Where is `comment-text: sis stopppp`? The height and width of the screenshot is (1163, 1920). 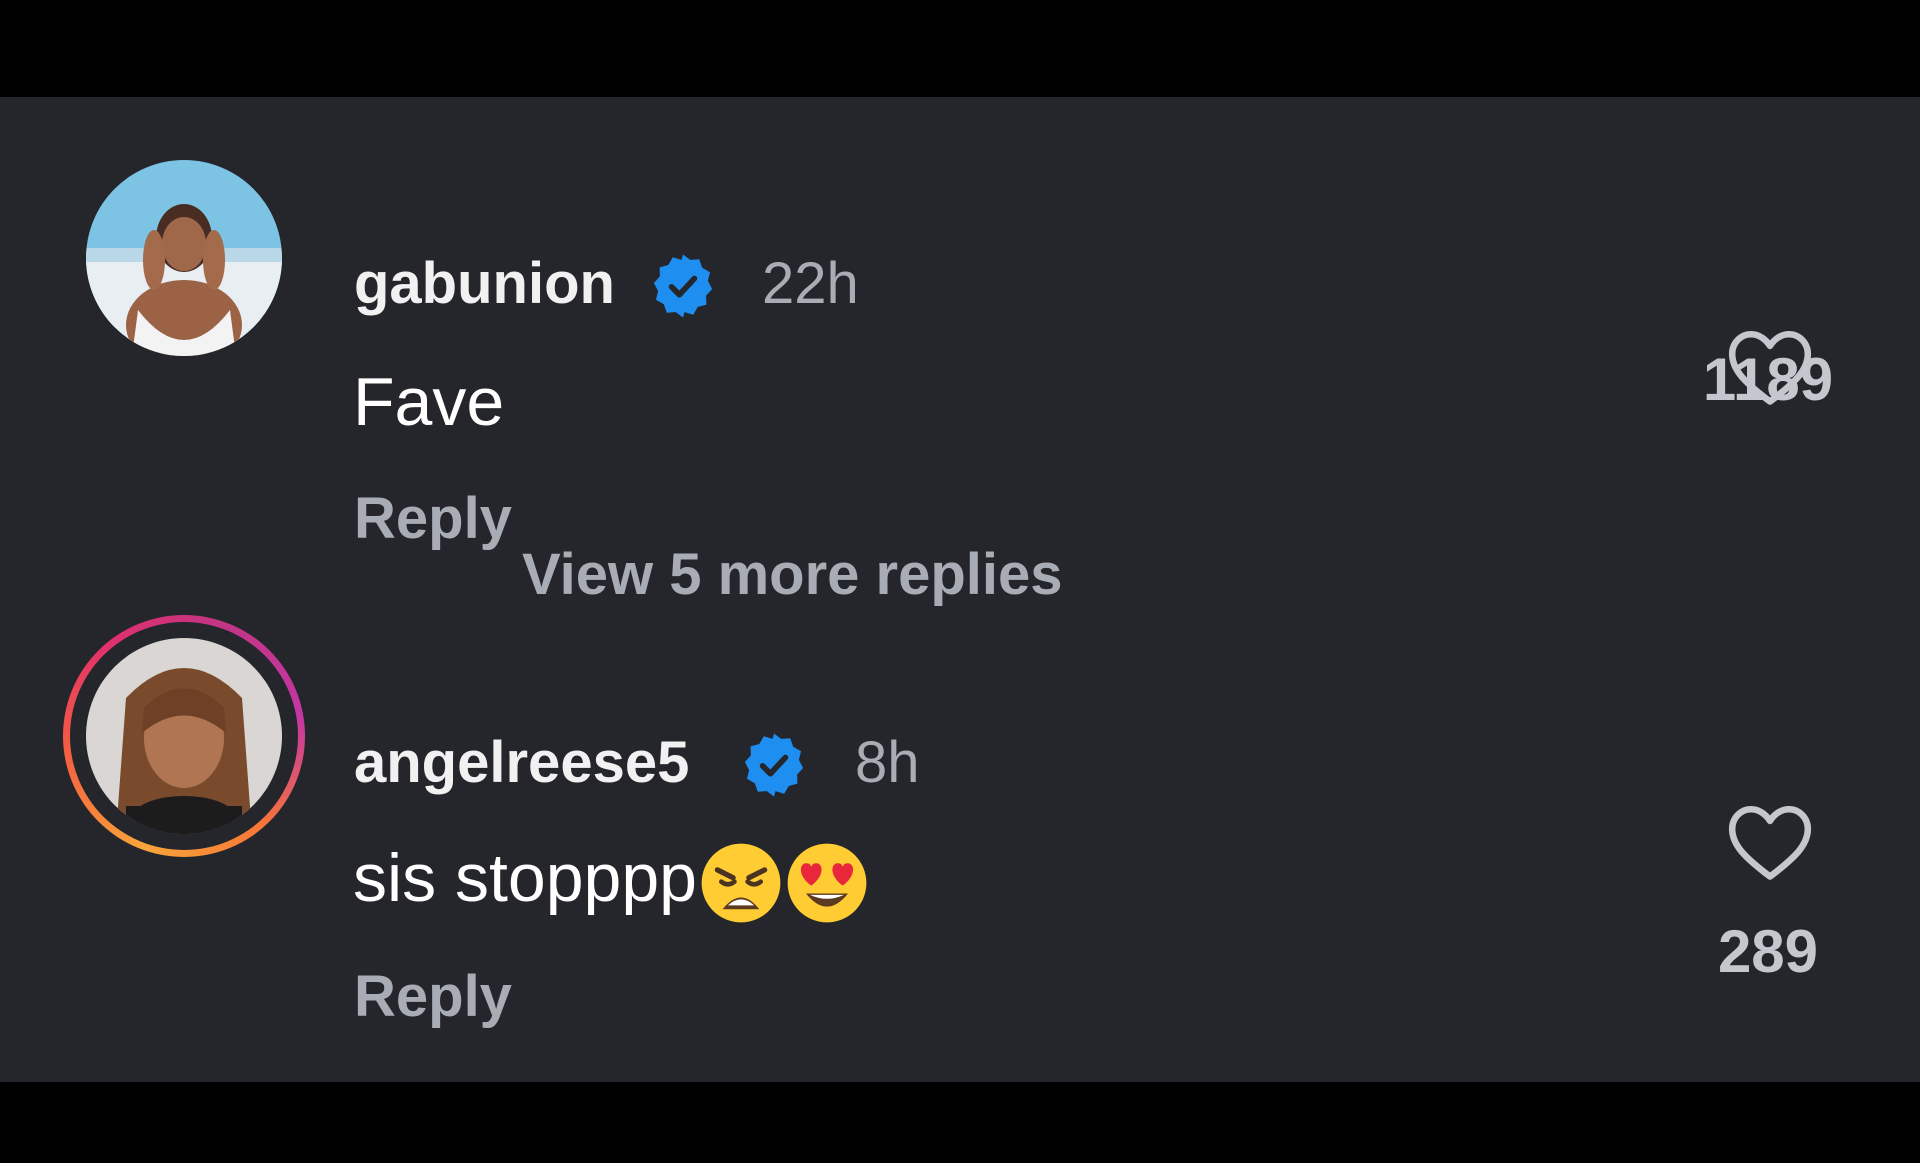 comment-text: sis stopppp is located at coordinates (525, 878).